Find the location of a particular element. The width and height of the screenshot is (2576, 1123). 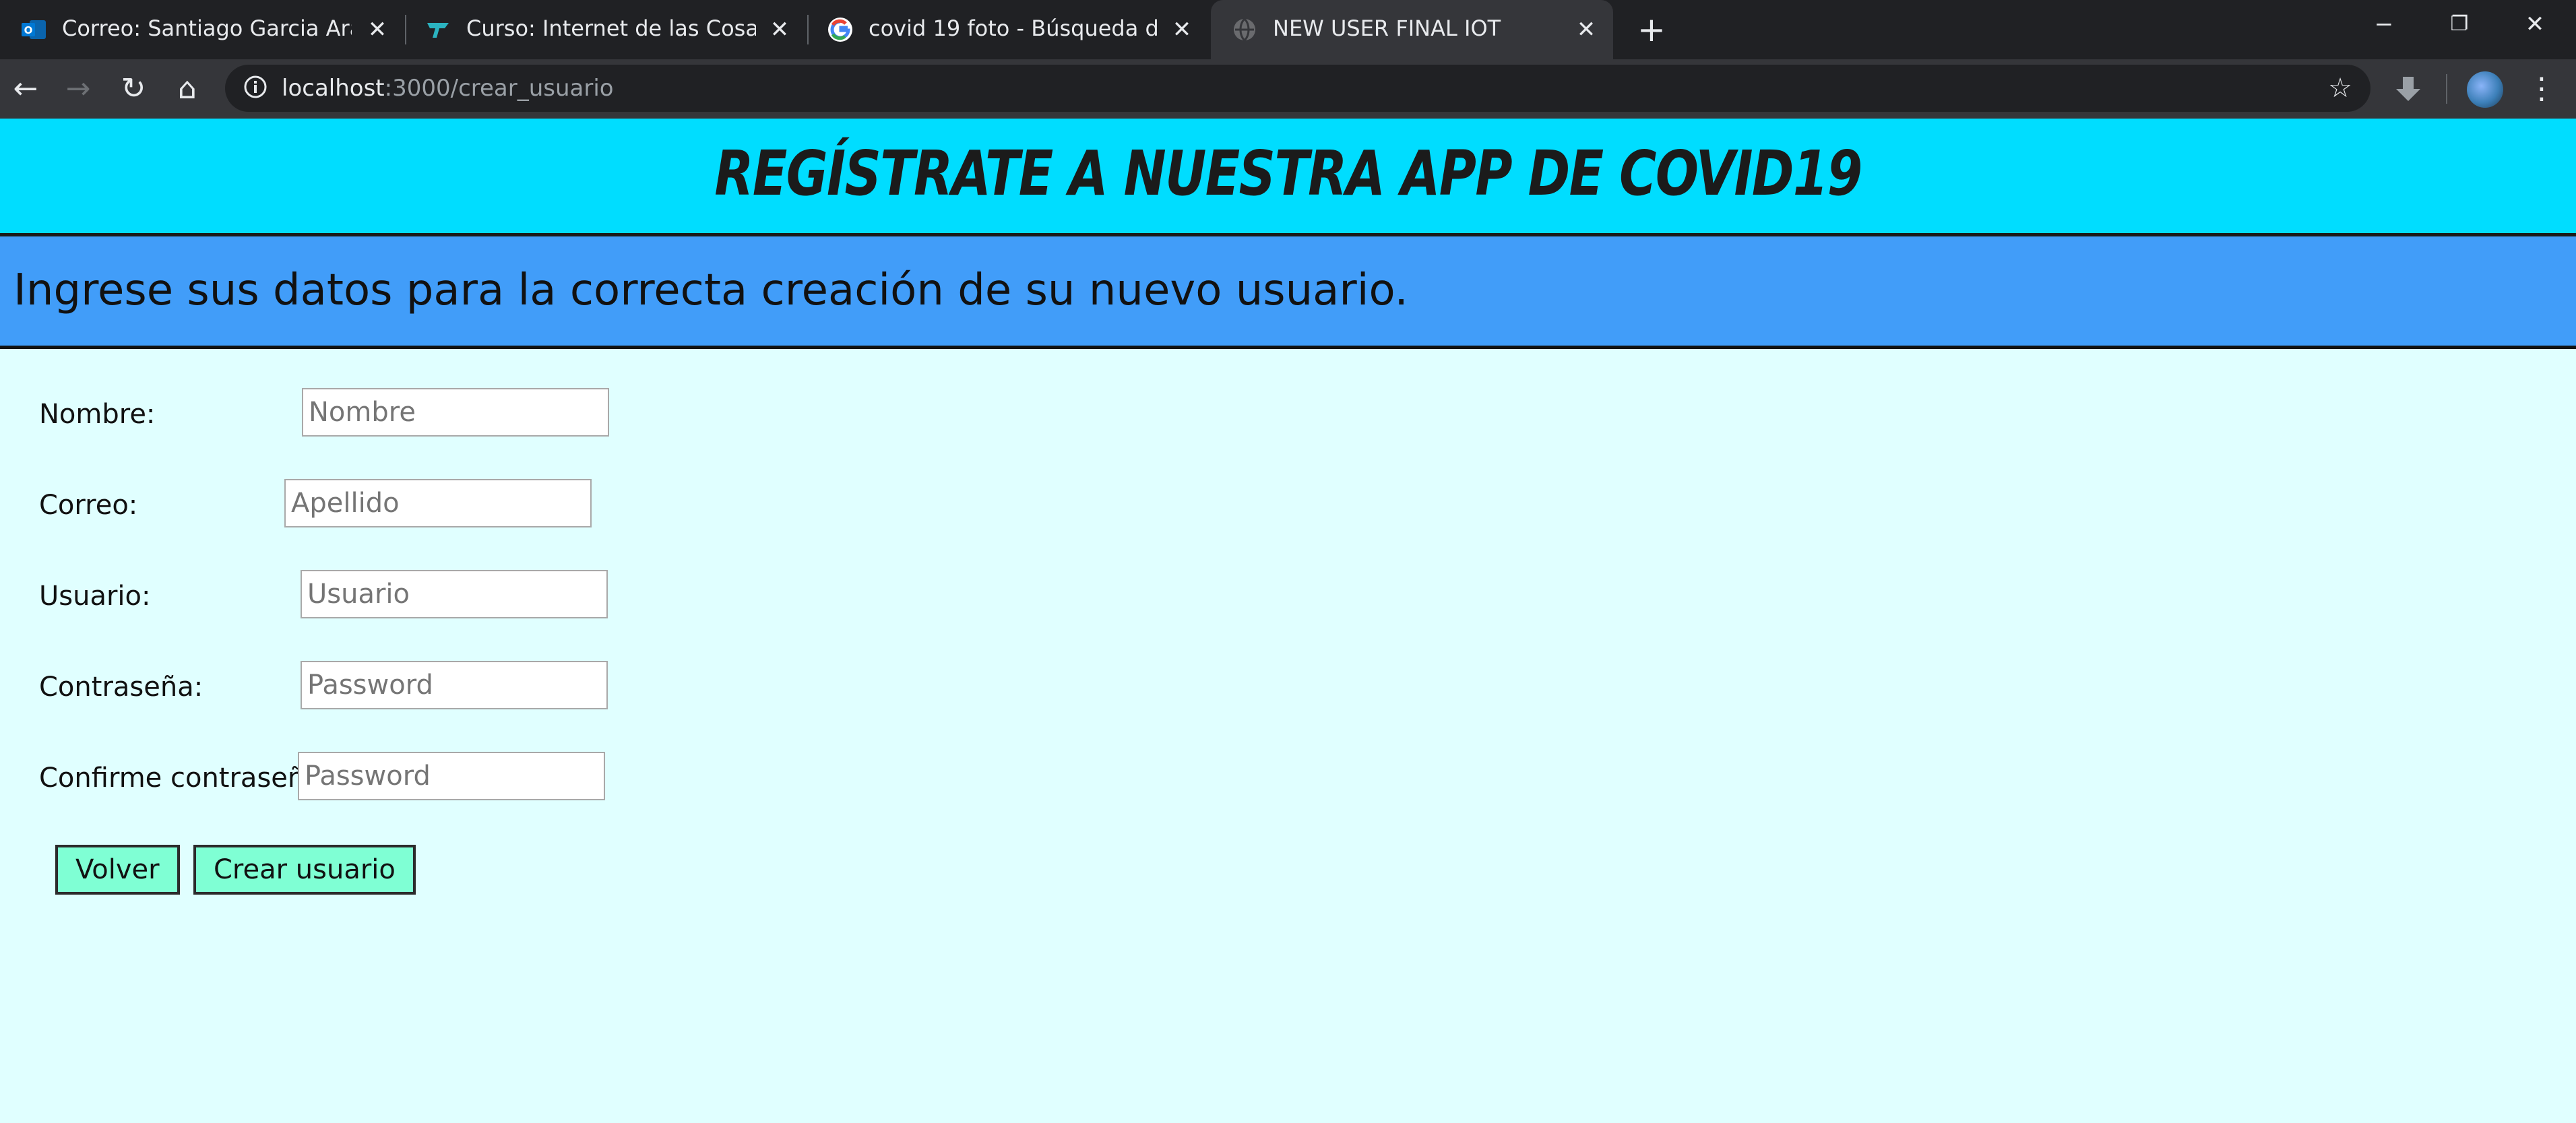

tab-new-user: NEW USER FINAL IOT ✕ is located at coordinates (1412, 29).